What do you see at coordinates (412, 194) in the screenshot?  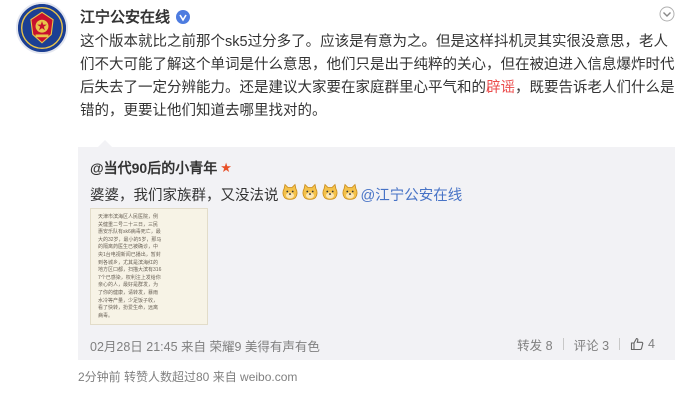 I see `mention-link: @江宁公安在线` at bounding box center [412, 194].